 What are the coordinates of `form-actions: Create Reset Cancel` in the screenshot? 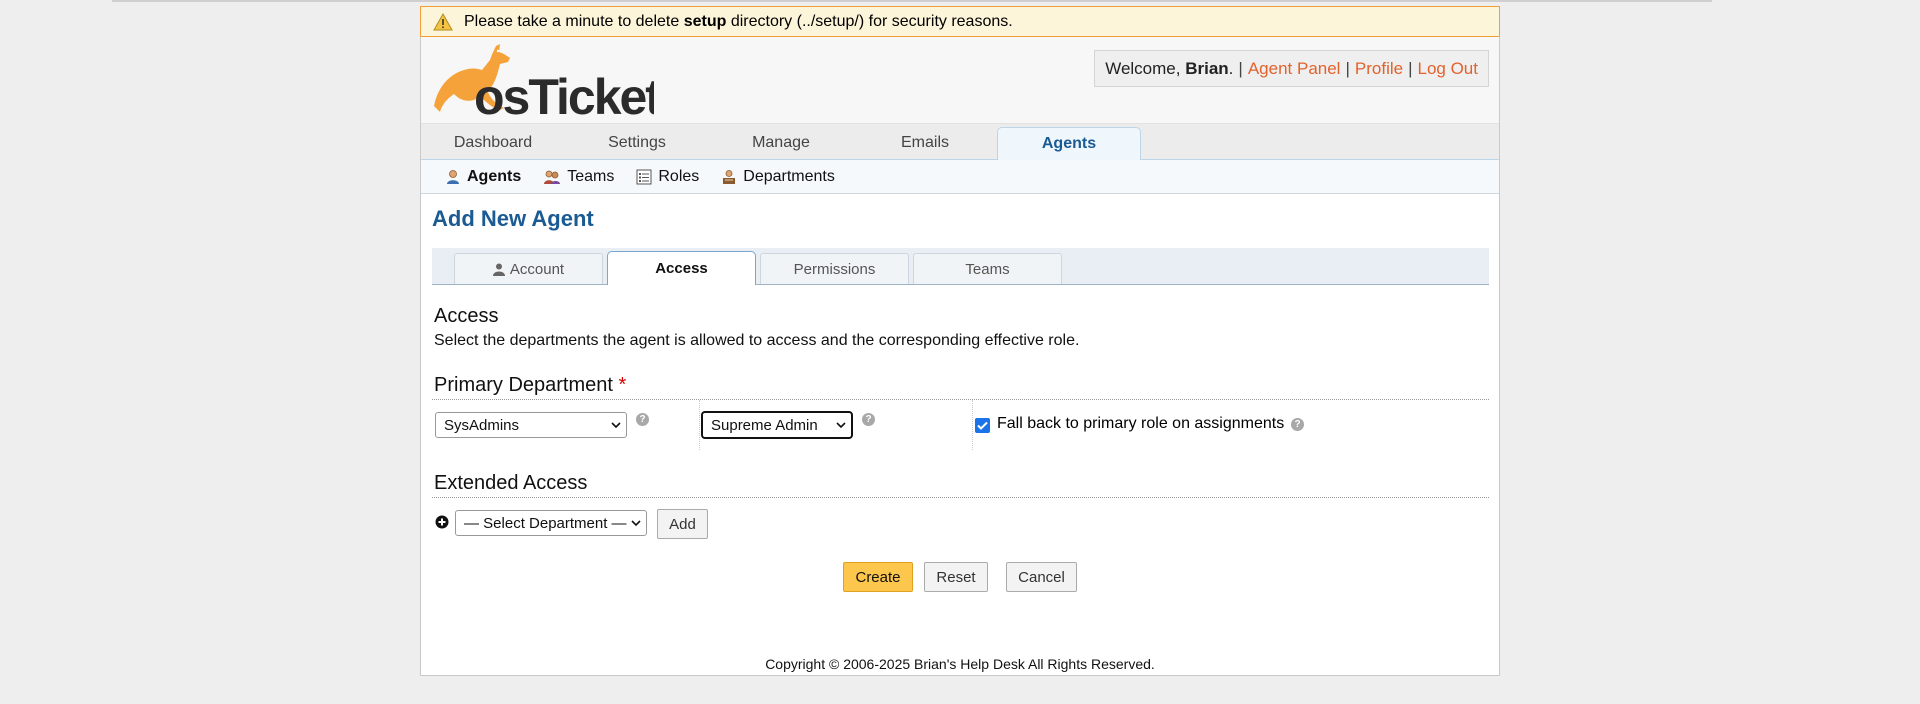 It's located at (960, 578).